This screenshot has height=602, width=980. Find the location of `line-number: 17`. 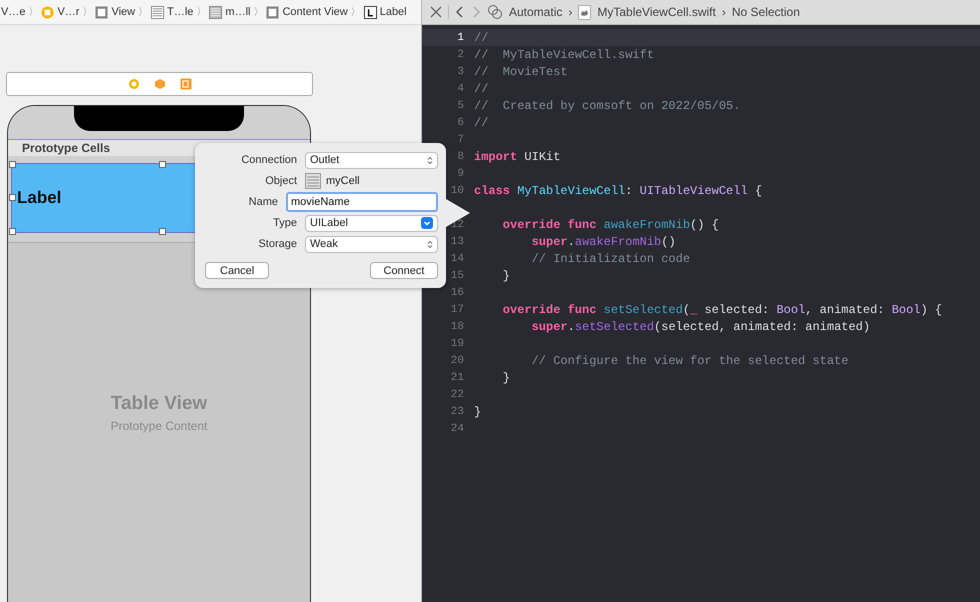

line-number: 17 is located at coordinates (457, 310).